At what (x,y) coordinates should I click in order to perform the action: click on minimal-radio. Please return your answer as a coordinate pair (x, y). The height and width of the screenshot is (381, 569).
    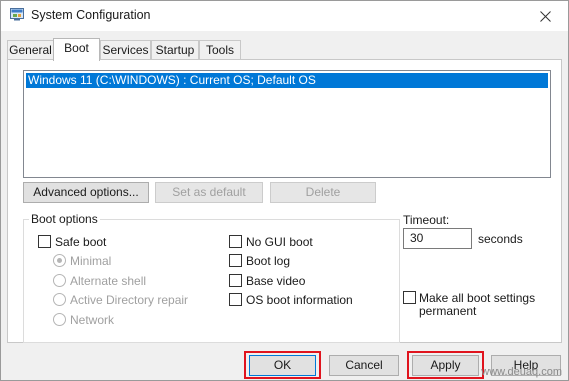
    Looking at the image, I should click on (59, 260).